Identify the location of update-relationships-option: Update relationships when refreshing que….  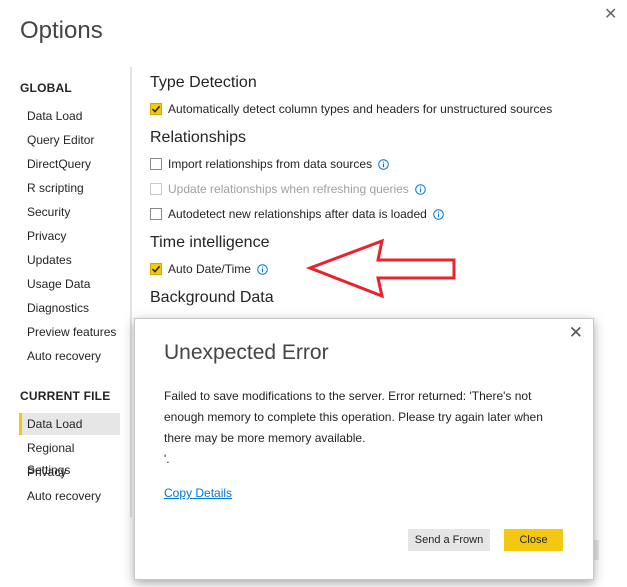
(288, 189).